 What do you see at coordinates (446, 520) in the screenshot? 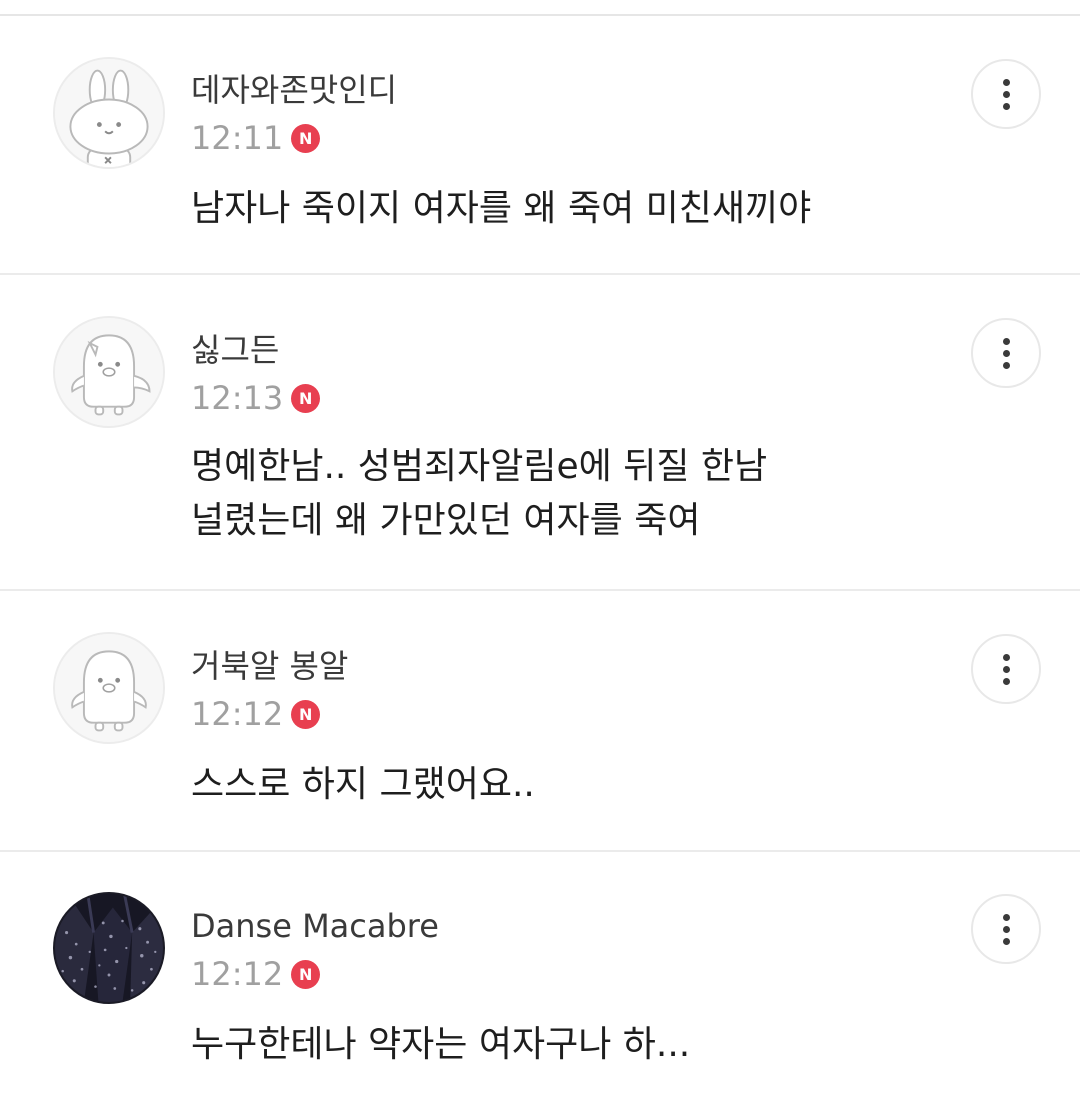
I see `comment-text-line: 널렸는데 왜 가만있던 여자를 죽여` at bounding box center [446, 520].